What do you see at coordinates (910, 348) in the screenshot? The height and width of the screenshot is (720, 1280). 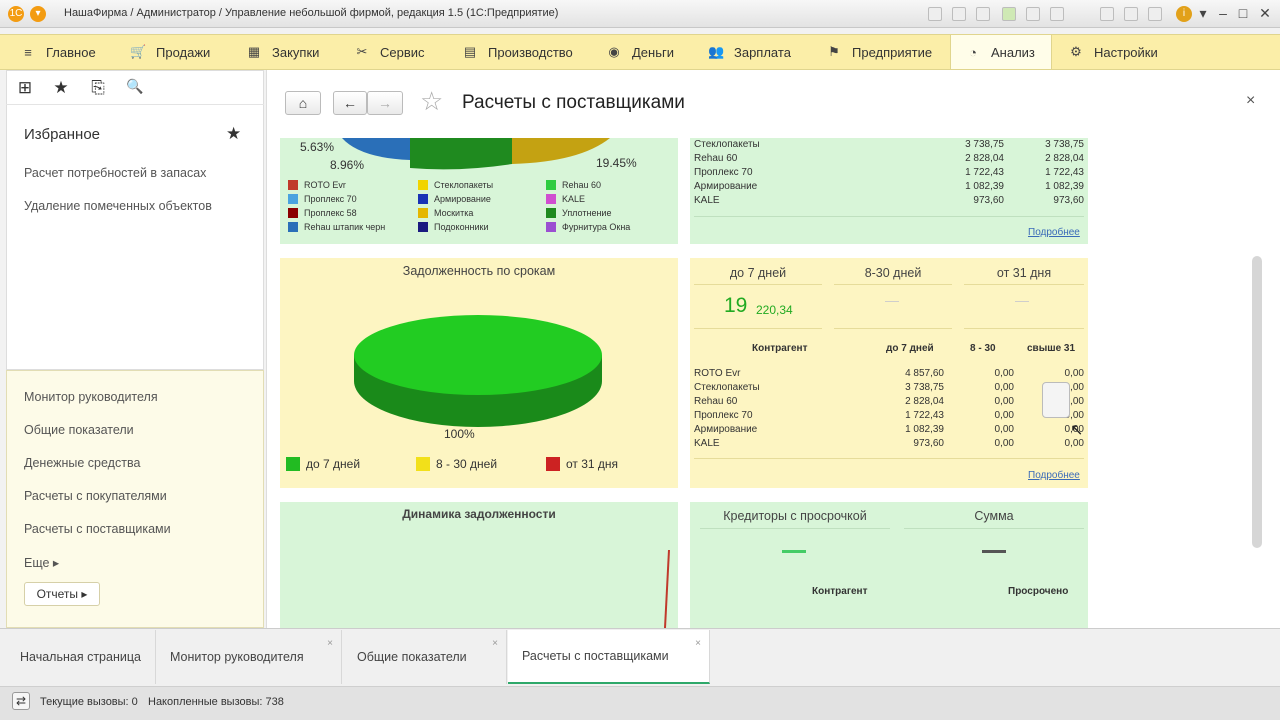 I see `column-header: до 7 дней` at bounding box center [910, 348].